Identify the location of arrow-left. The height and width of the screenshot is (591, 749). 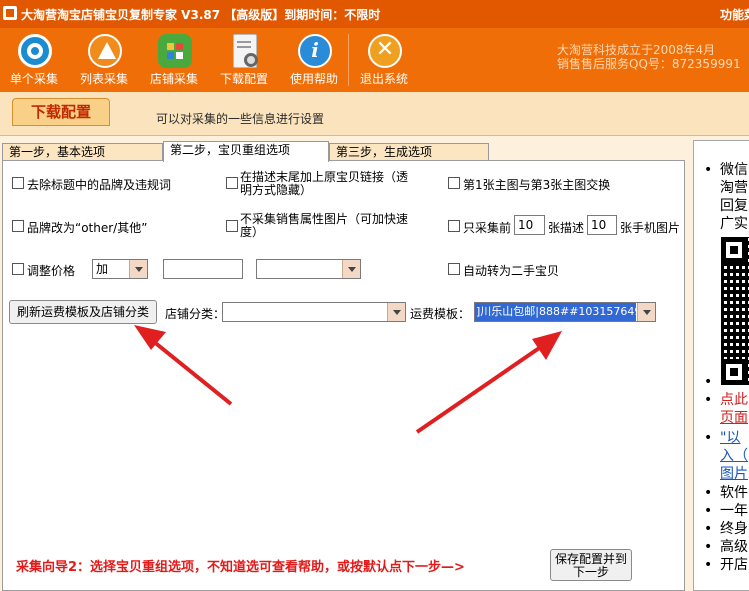
(183, 365).